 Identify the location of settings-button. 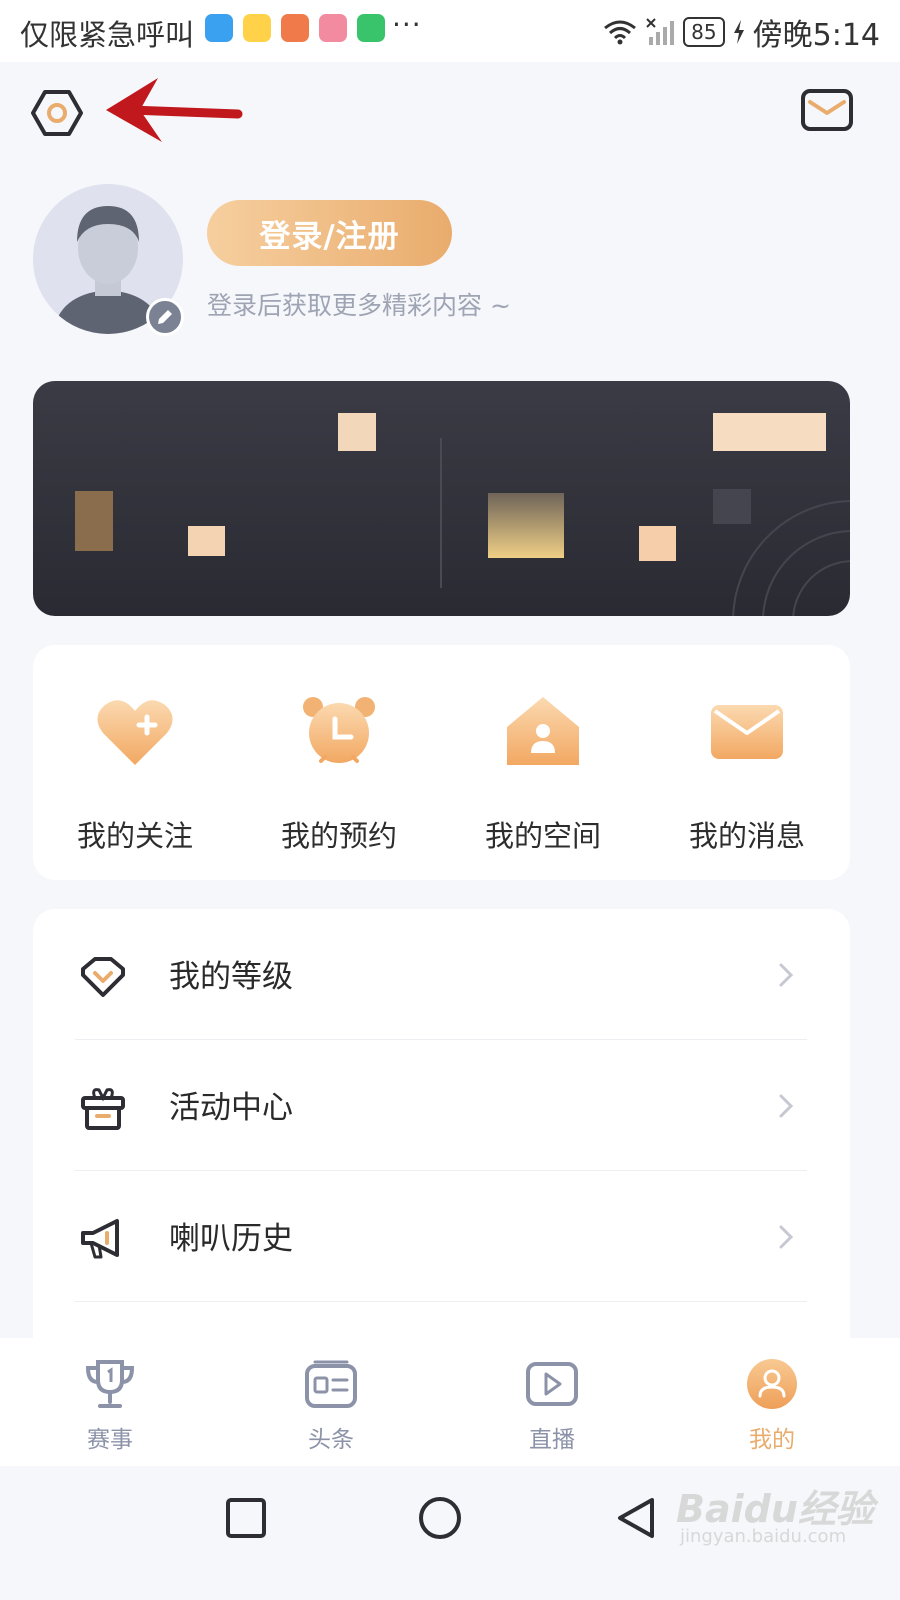
(57, 113).